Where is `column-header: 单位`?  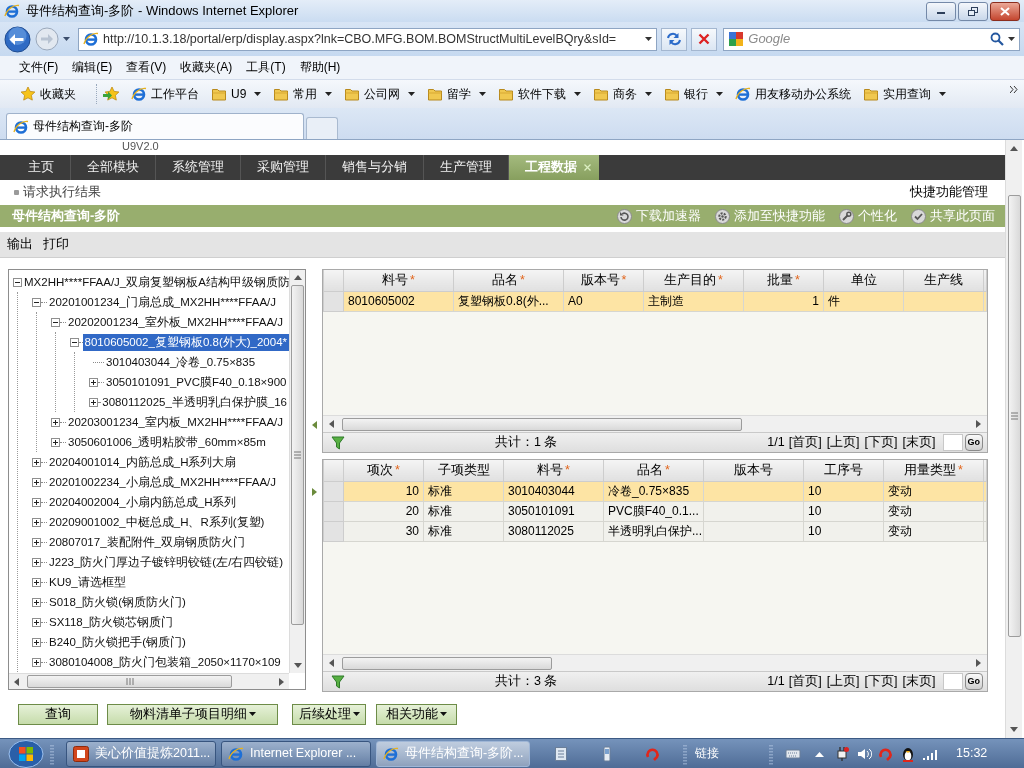
column-header: 单位 is located at coordinates (863, 280).